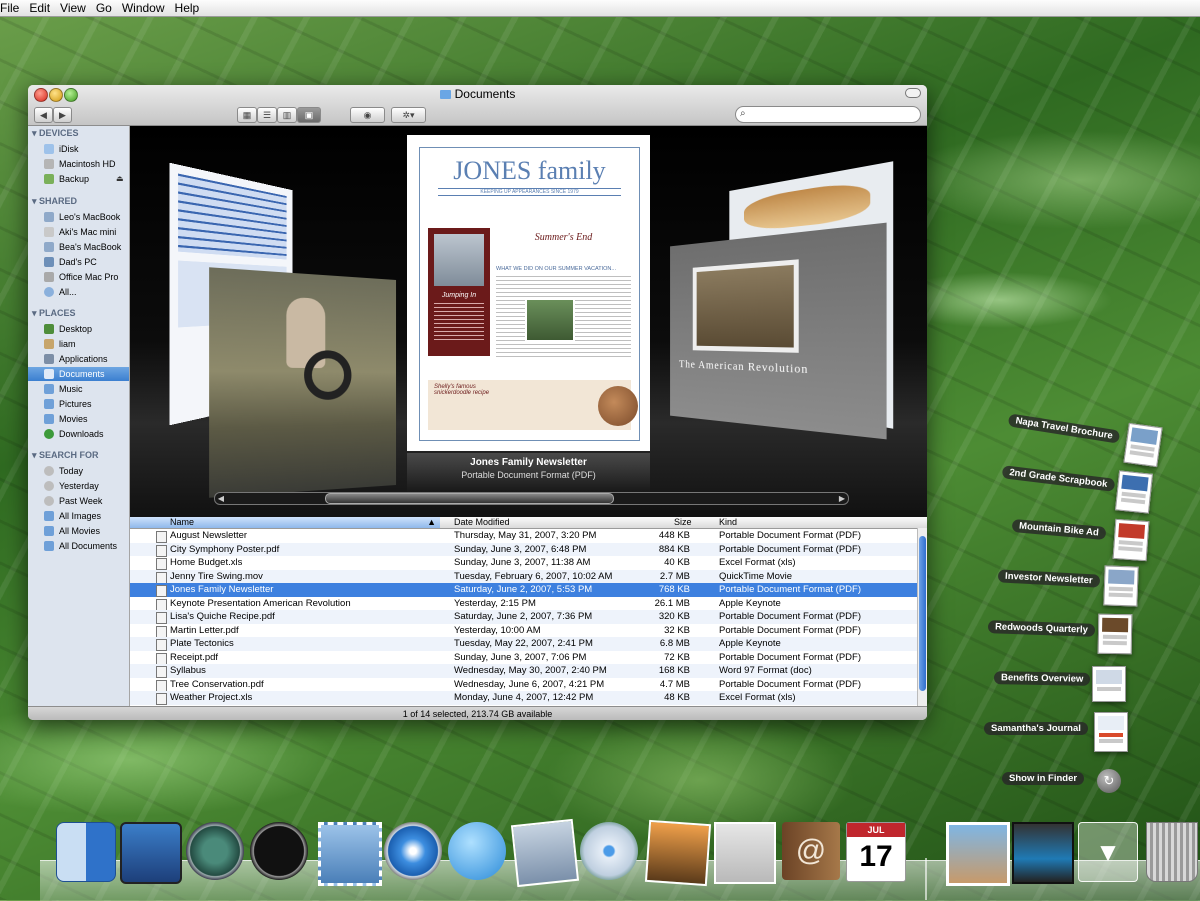 This screenshot has width=1200, height=901. Describe the element at coordinates (978, 854) in the screenshot. I see `pictures-stack-icon` at that location.